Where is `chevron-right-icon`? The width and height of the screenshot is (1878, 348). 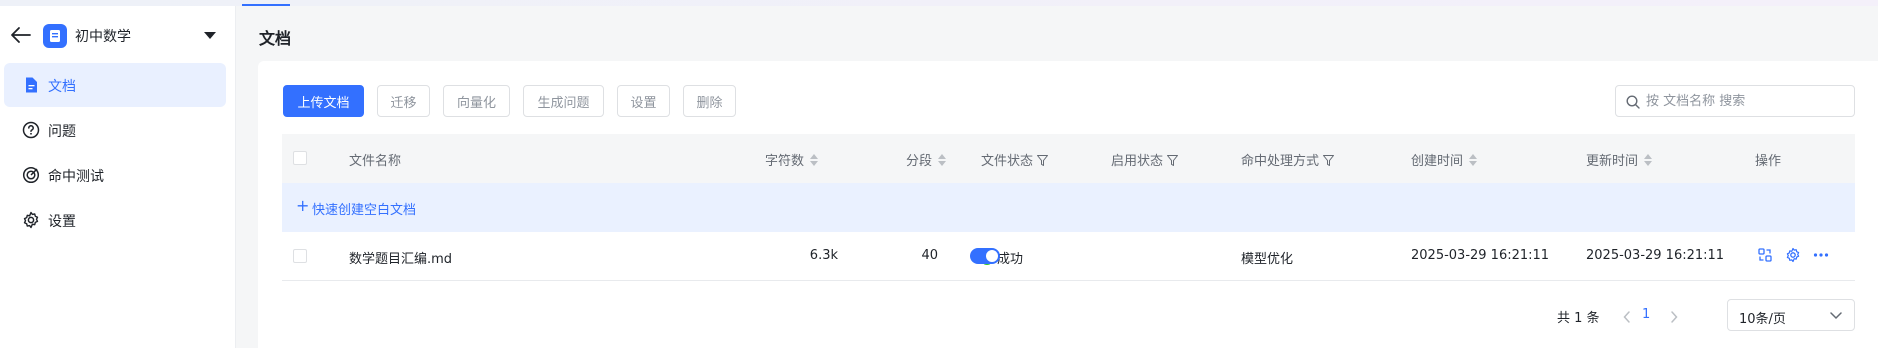
chevron-right-icon is located at coordinates (1674, 317).